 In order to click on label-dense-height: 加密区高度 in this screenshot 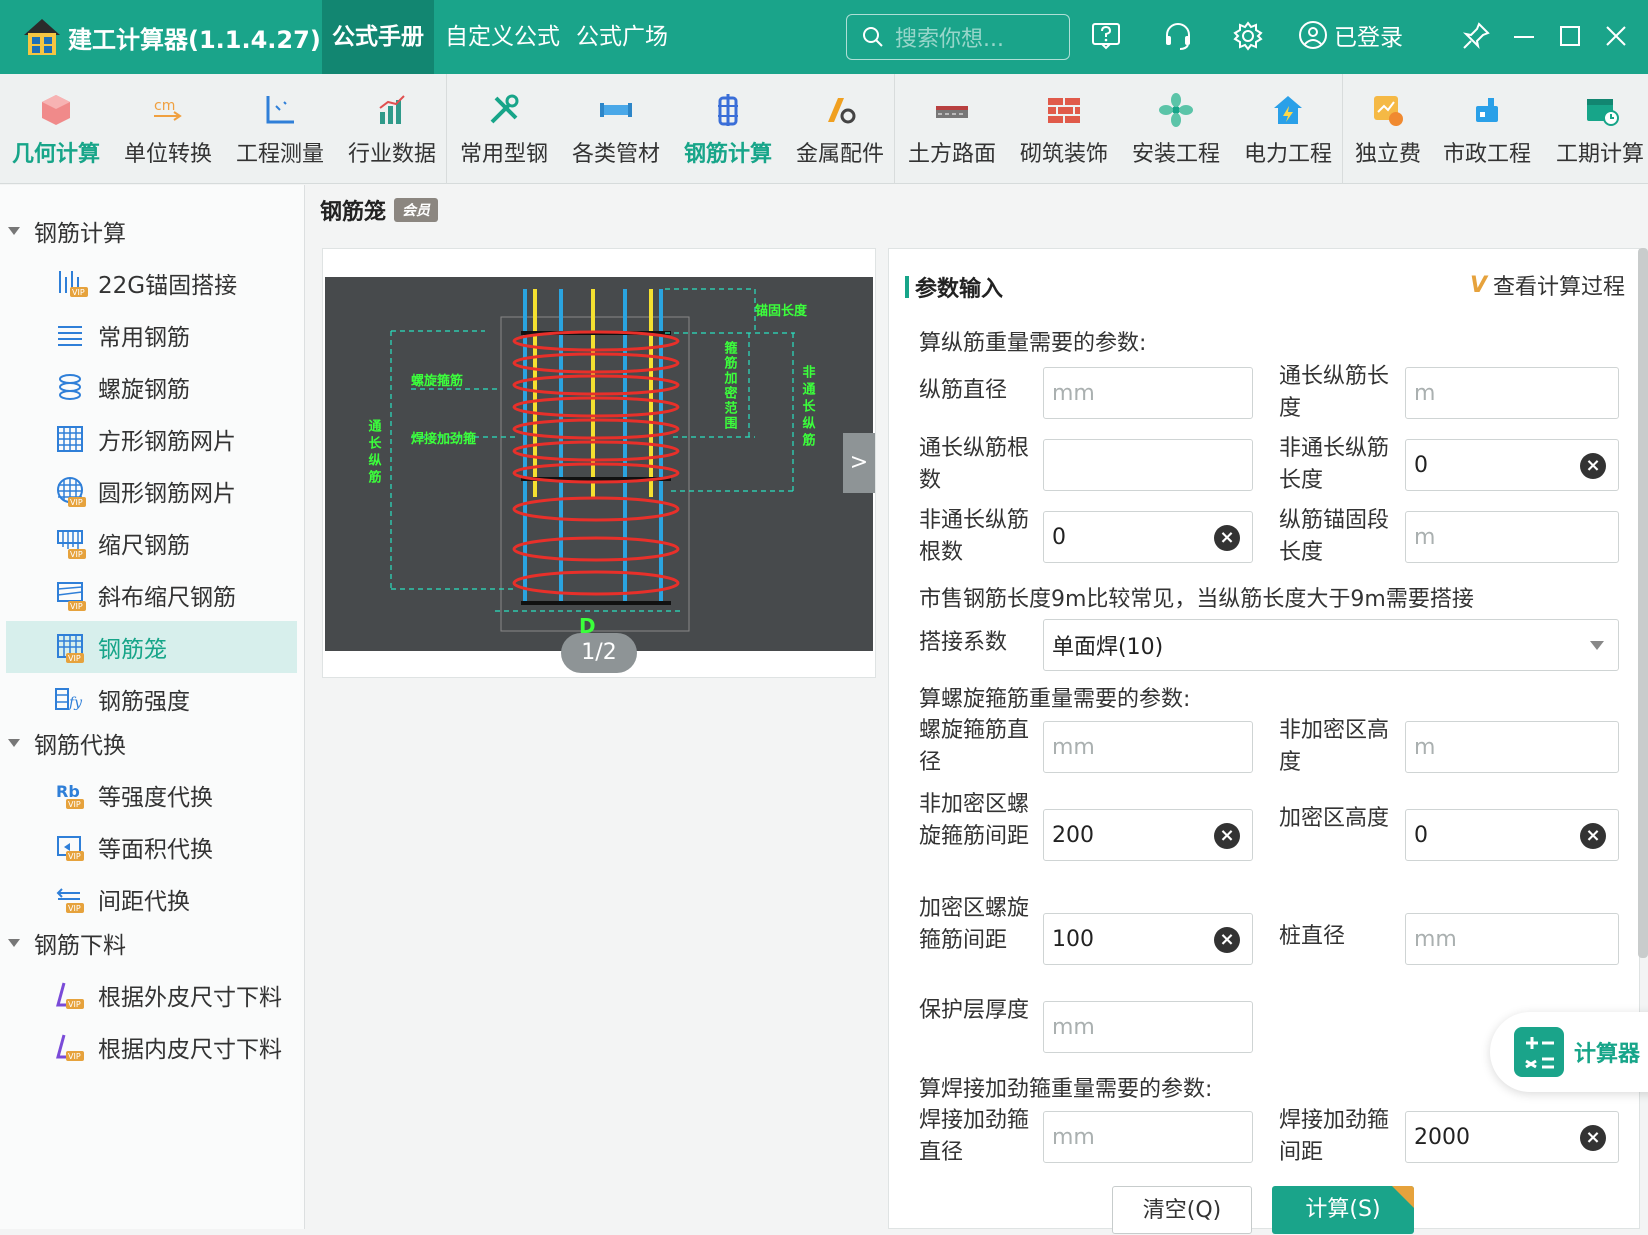, I will do `click(1334, 818)`.